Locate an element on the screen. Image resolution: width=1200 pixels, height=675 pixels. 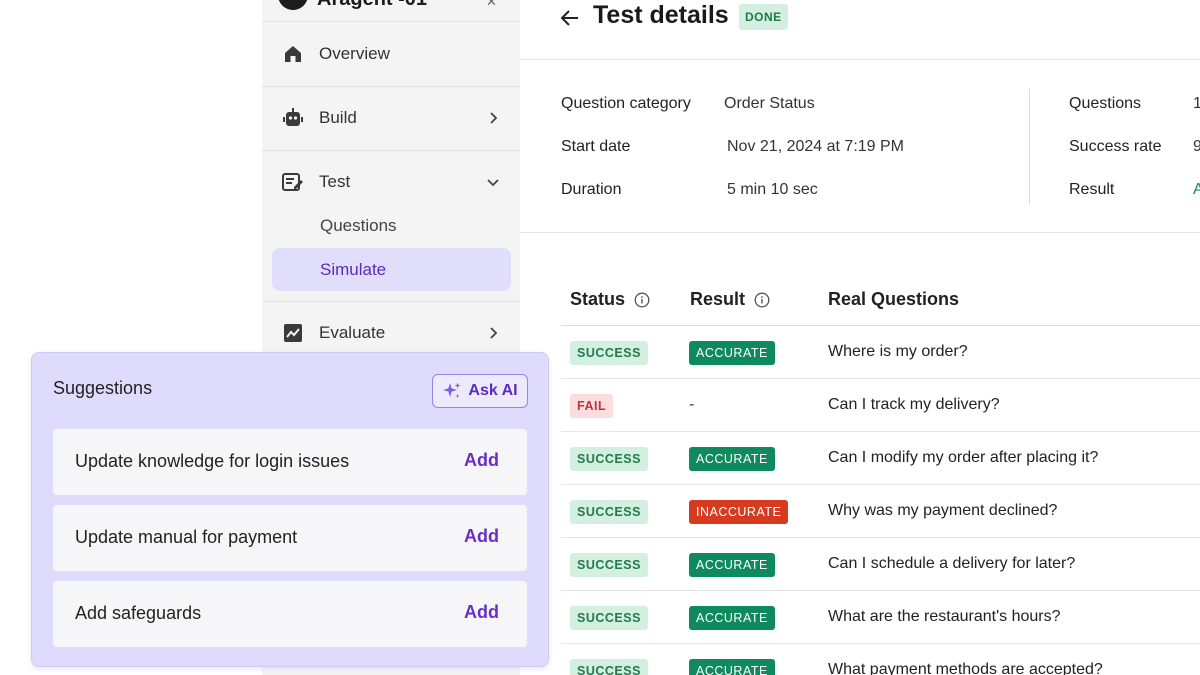
question-text: Can I modify my order after placing it? is located at coordinates (963, 457).